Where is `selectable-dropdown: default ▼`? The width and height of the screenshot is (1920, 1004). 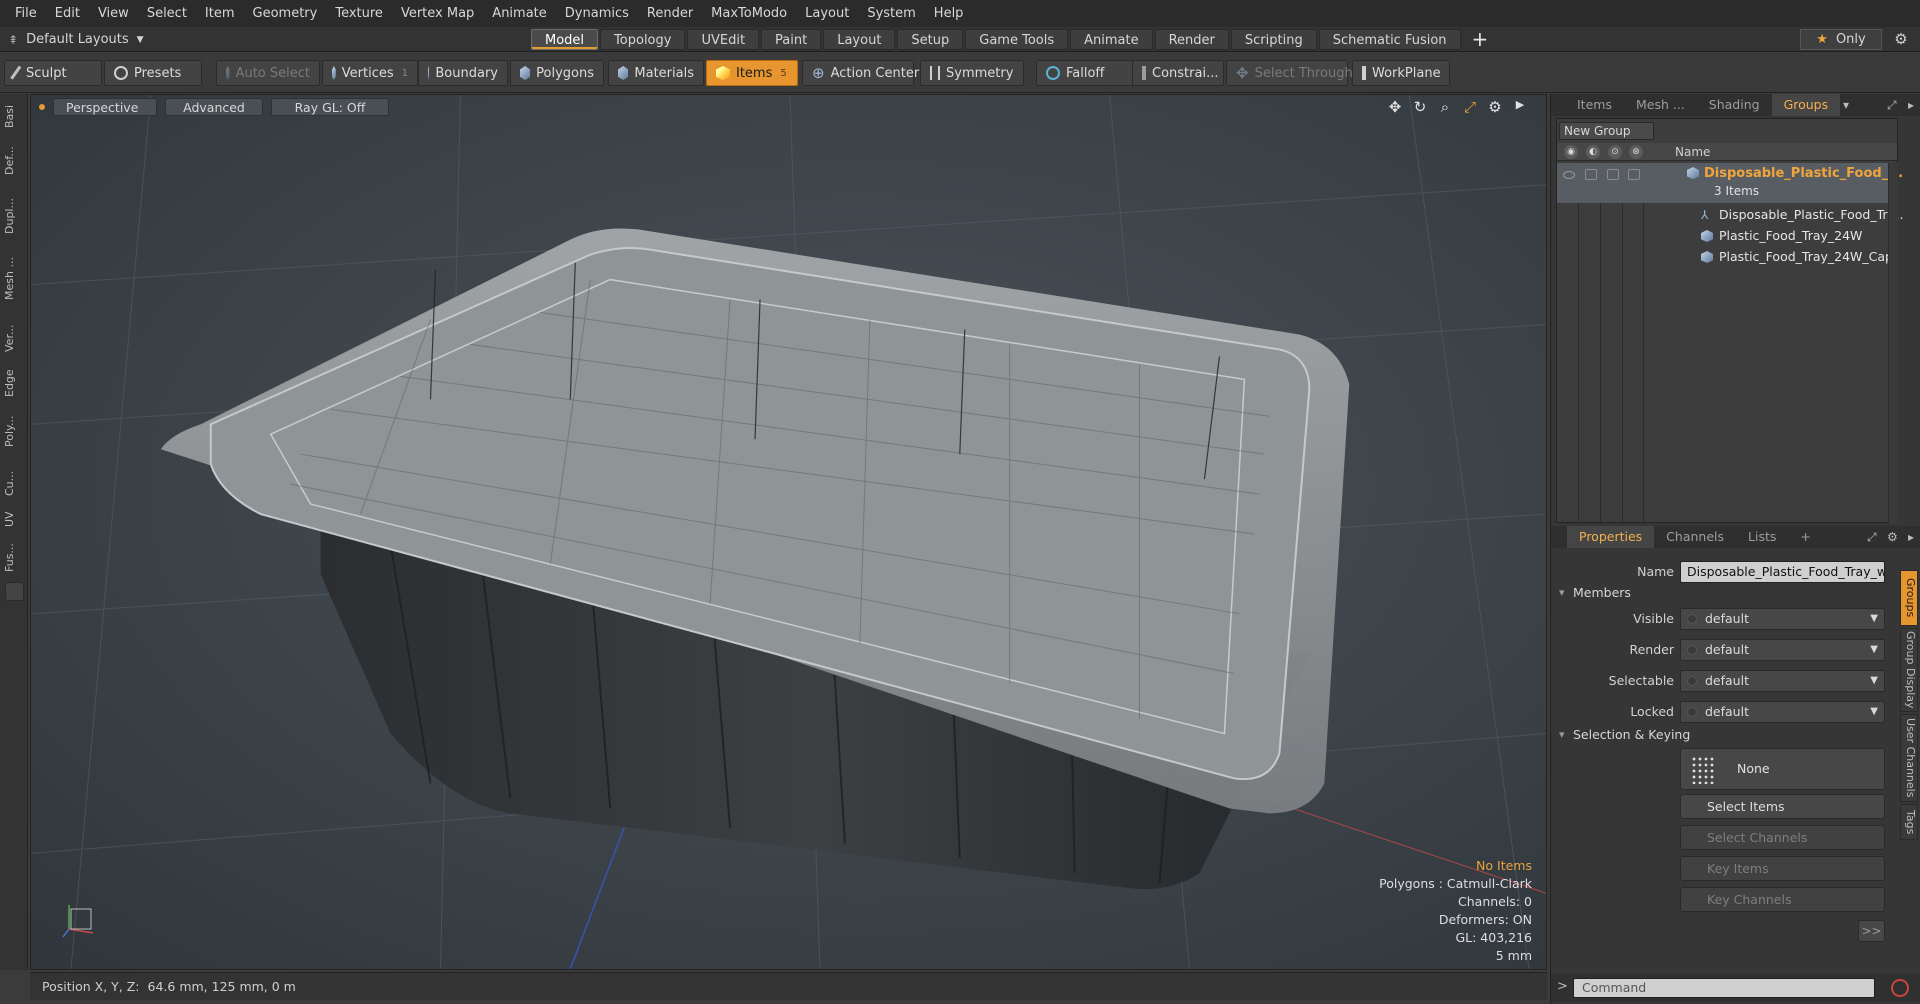
selectable-dropdown: default ▼ is located at coordinates (1782, 681).